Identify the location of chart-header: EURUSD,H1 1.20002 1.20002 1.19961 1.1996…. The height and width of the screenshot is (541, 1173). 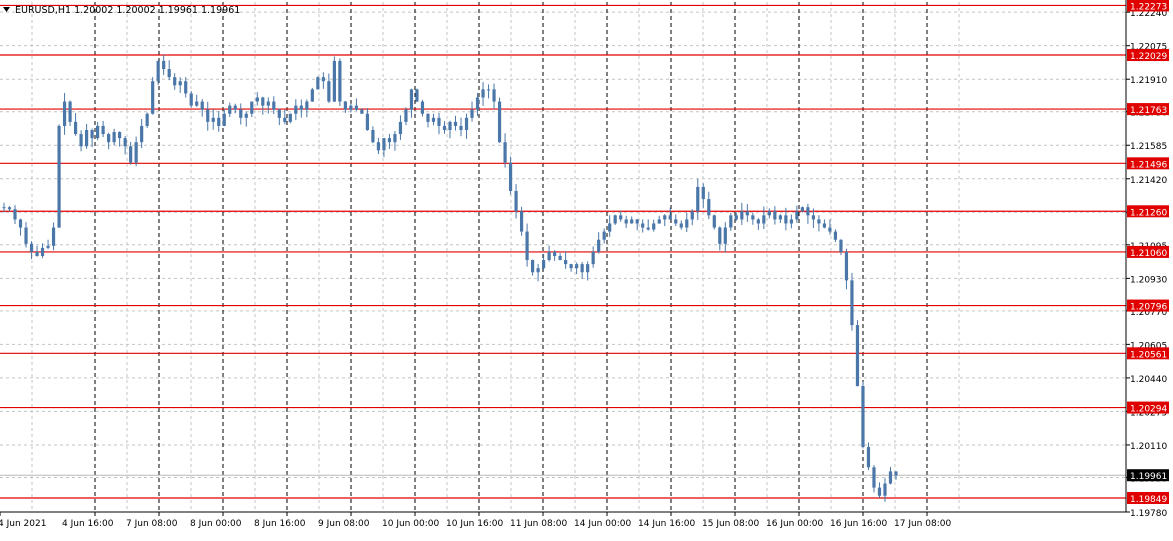
(121, 10).